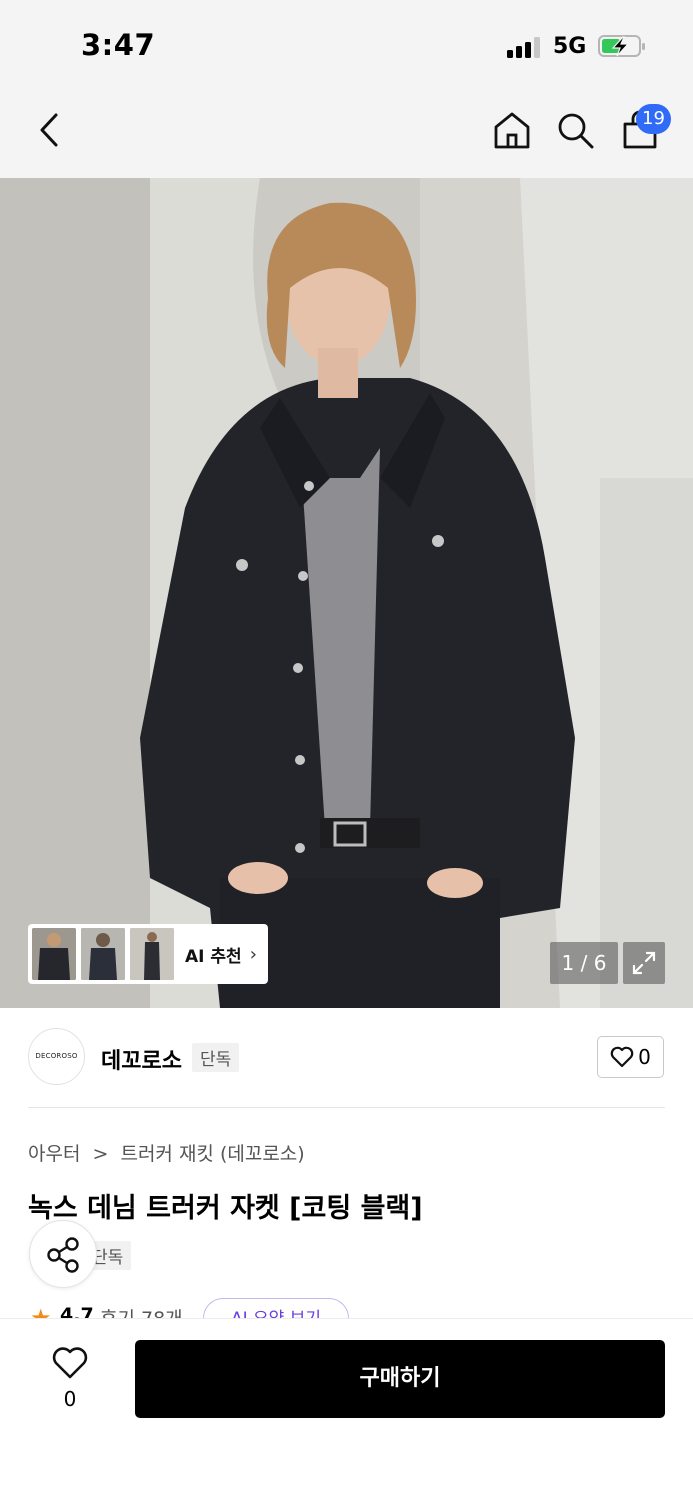 The width and height of the screenshot is (693, 1500). I want to click on divider, so click(346, 1107).